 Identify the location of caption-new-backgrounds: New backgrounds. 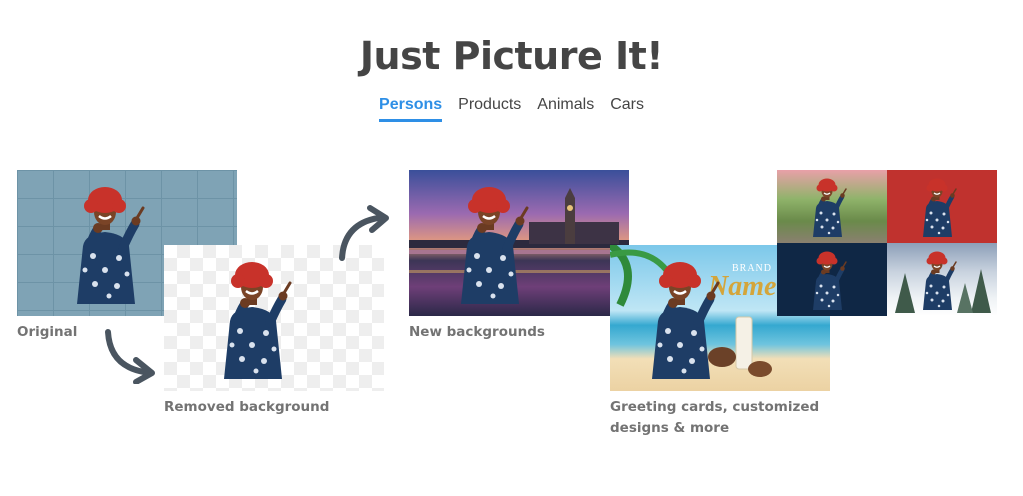
(477, 332).